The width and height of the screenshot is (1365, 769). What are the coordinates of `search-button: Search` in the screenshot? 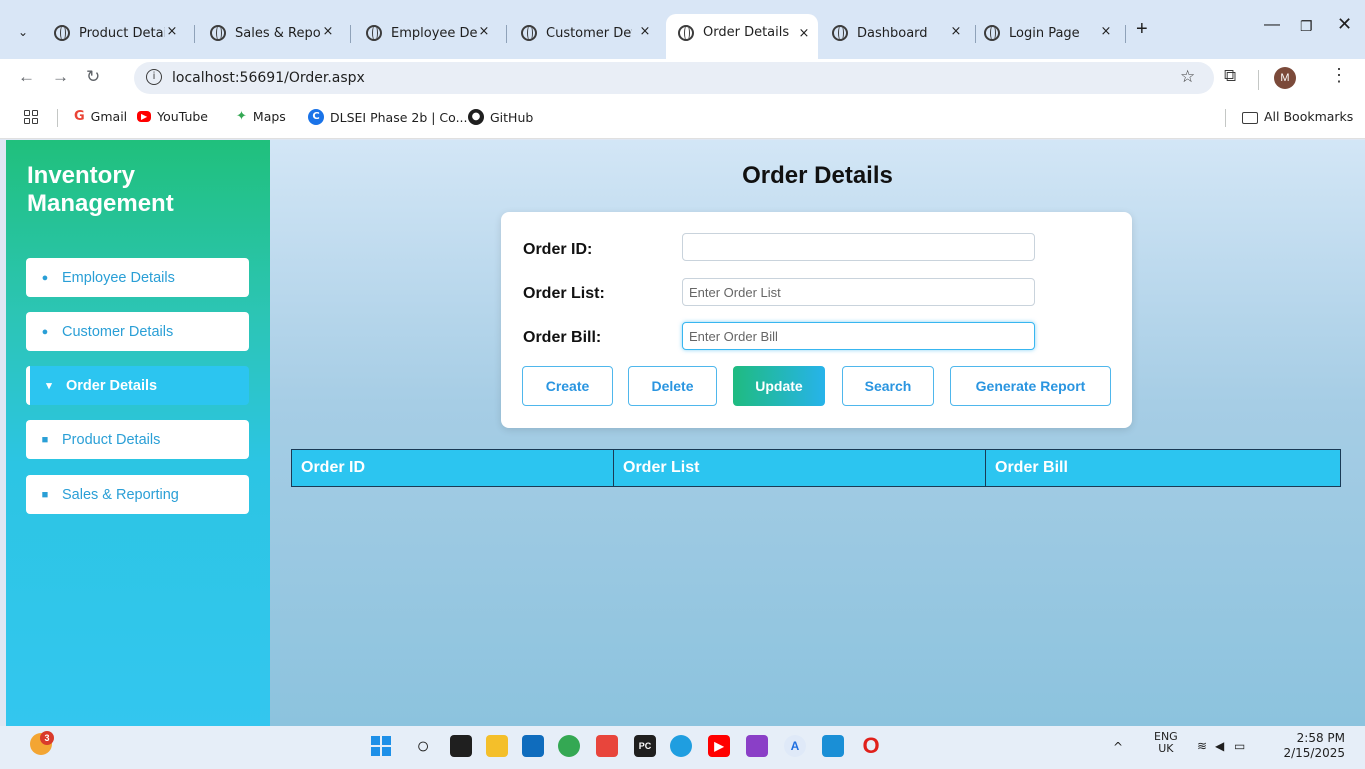 It's located at (888, 386).